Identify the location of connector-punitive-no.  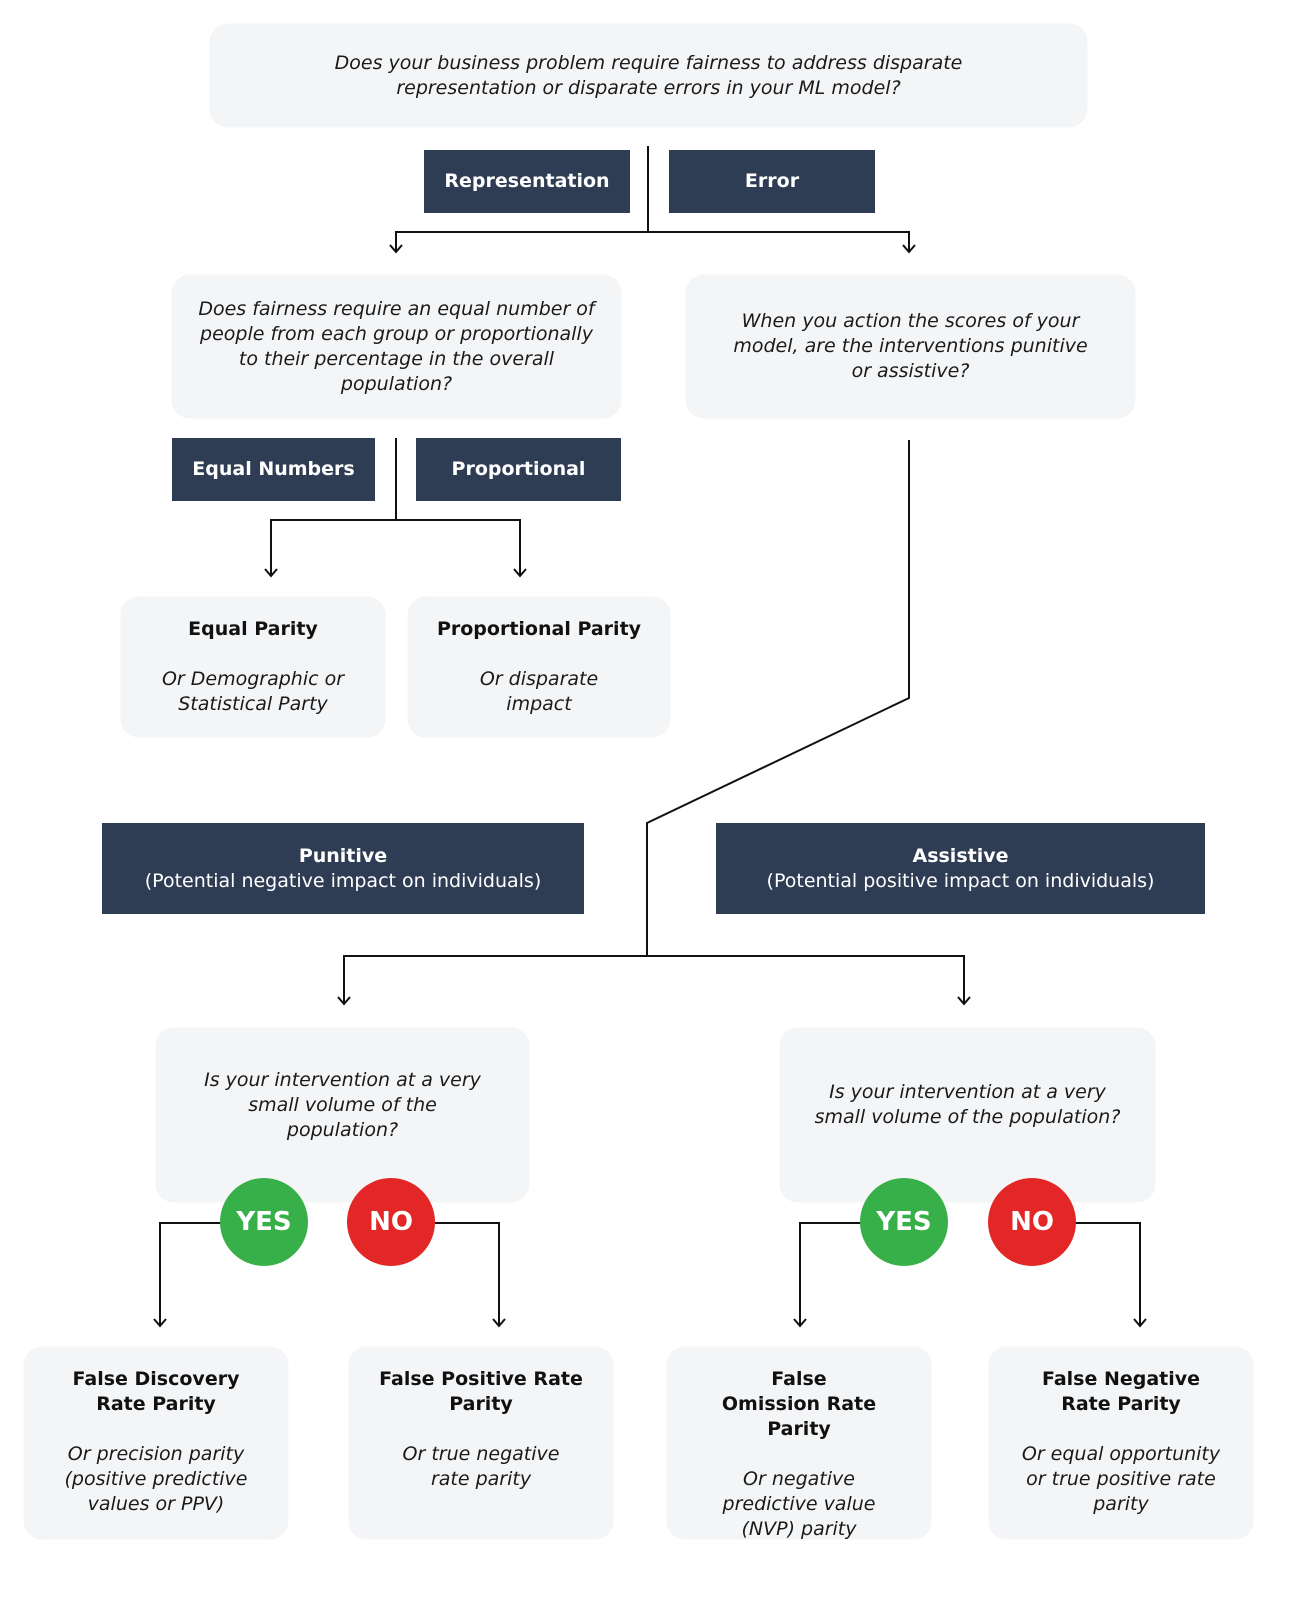
(467, 1274).